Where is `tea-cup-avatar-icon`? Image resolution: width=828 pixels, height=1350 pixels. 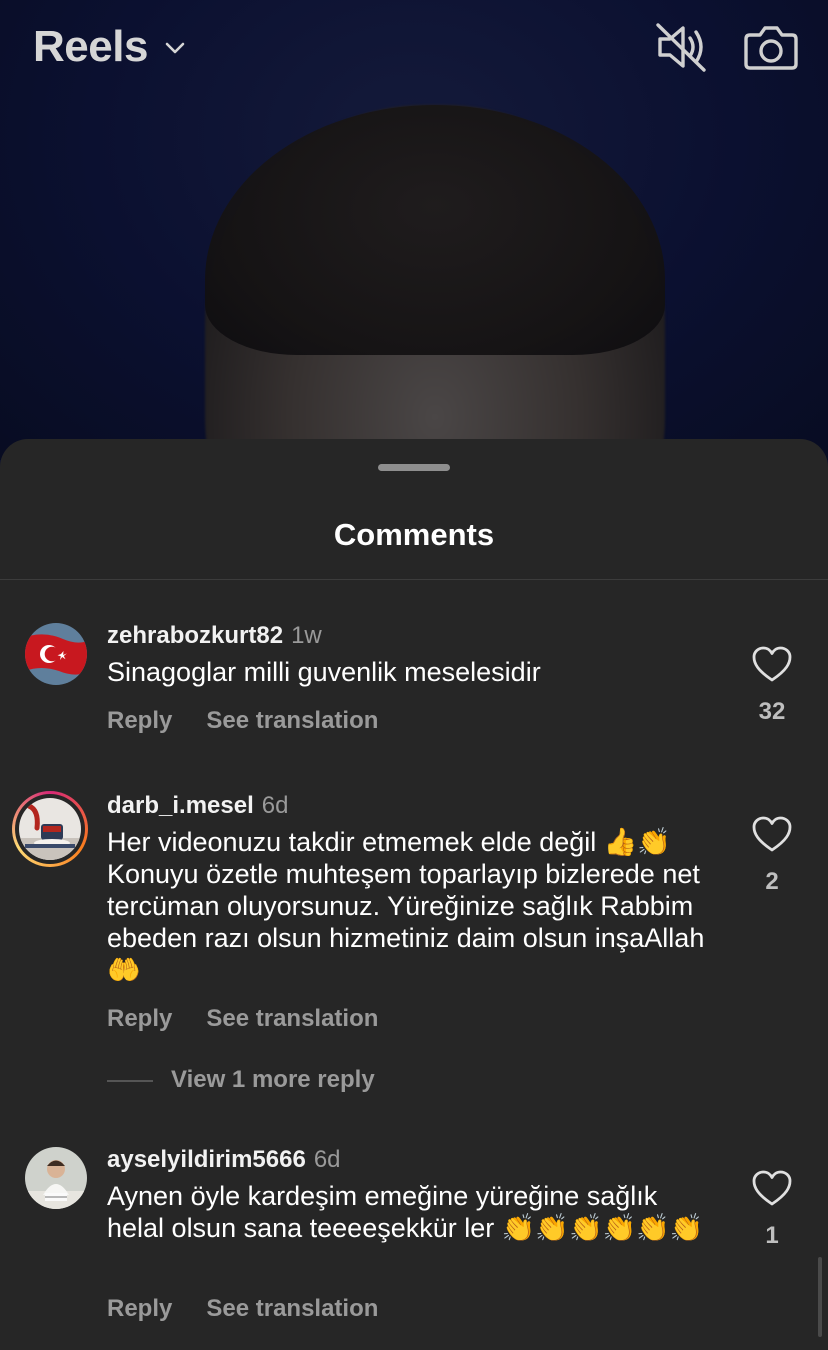 tea-cup-avatar-icon is located at coordinates (50, 829).